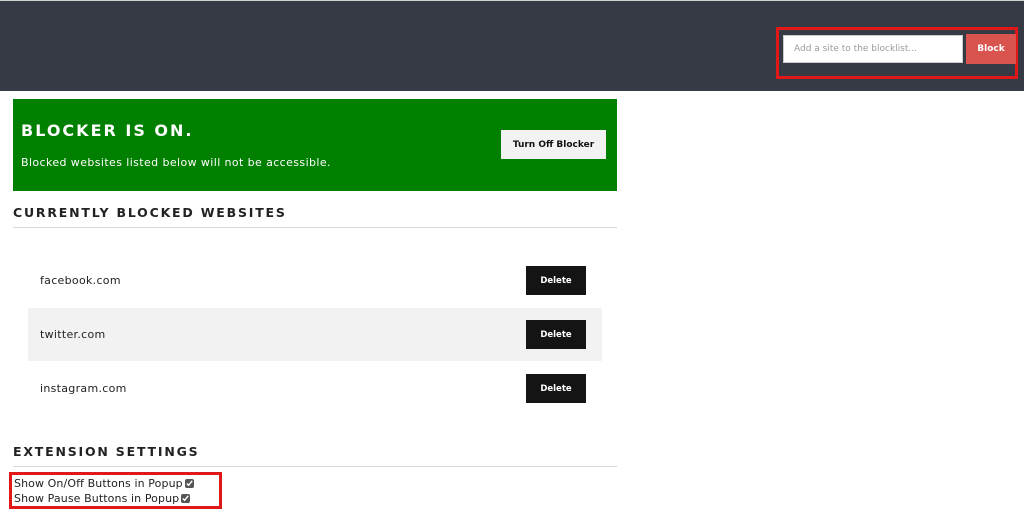  I want to click on blocker-status-title: BLOCKER IS ON., so click(107, 130).